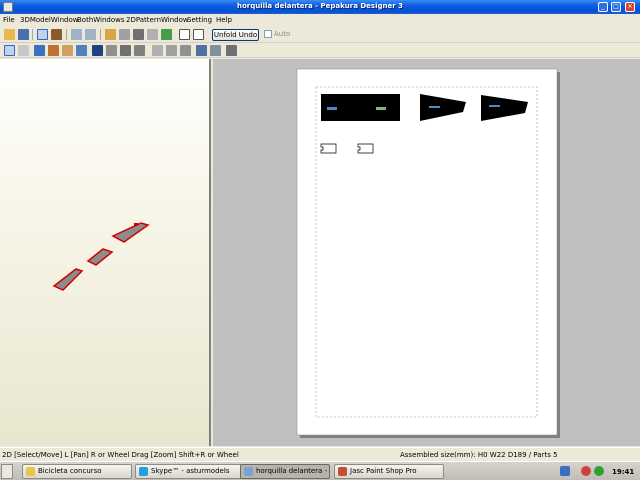 The width and height of the screenshot is (640, 480). Describe the element at coordinates (138, 34) in the screenshot. I see `anchor-icon` at that location.